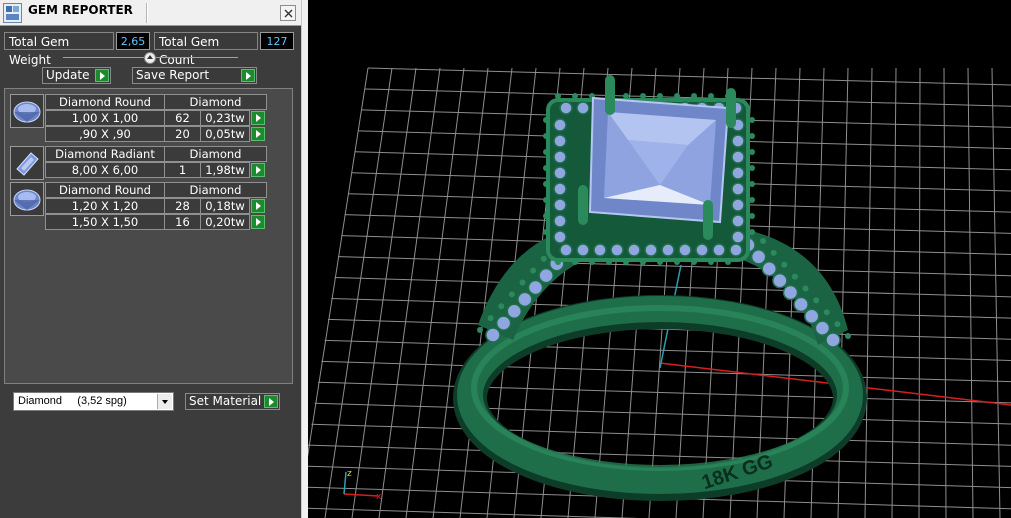 This screenshot has height=518, width=1011. What do you see at coordinates (182, 222) in the screenshot?
I see `gem-count: 16` at bounding box center [182, 222].